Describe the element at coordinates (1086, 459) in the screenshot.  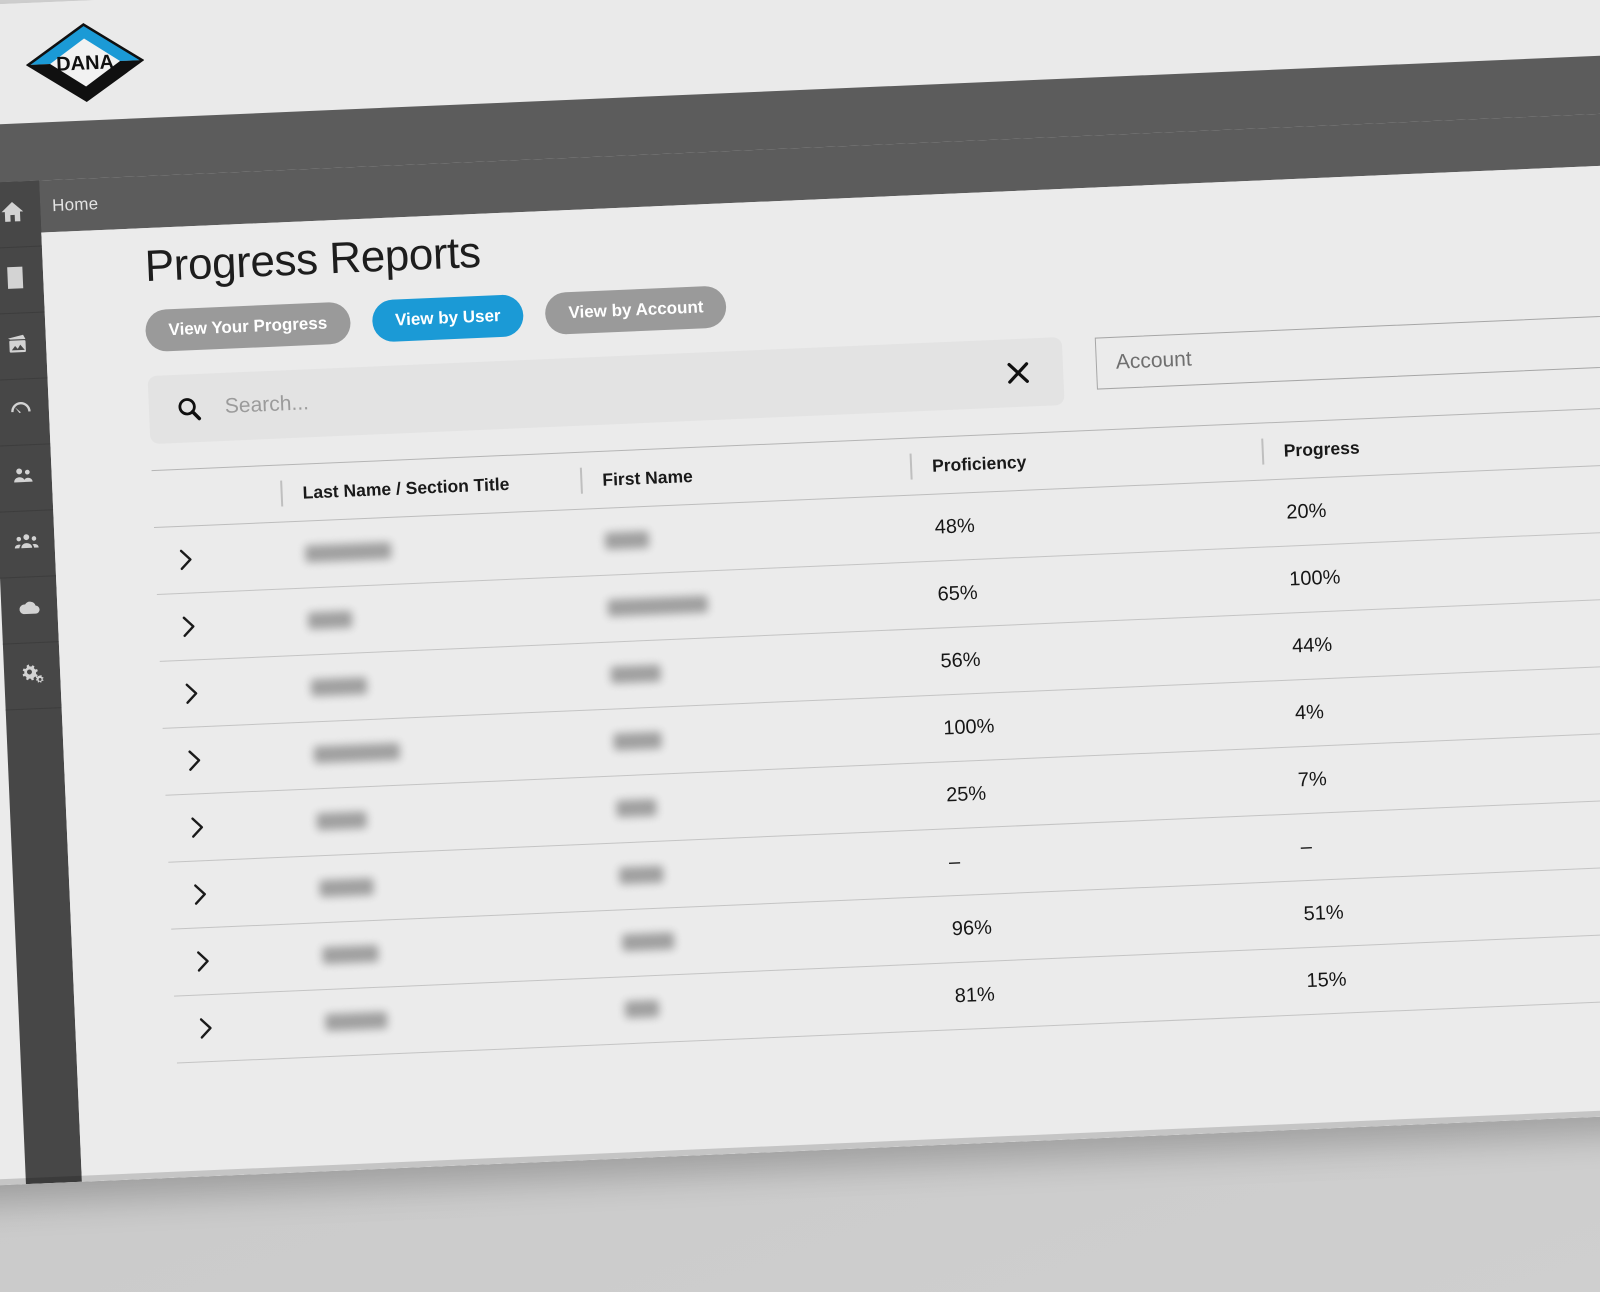
I see `column-header-proficiency: Proficiency` at that location.